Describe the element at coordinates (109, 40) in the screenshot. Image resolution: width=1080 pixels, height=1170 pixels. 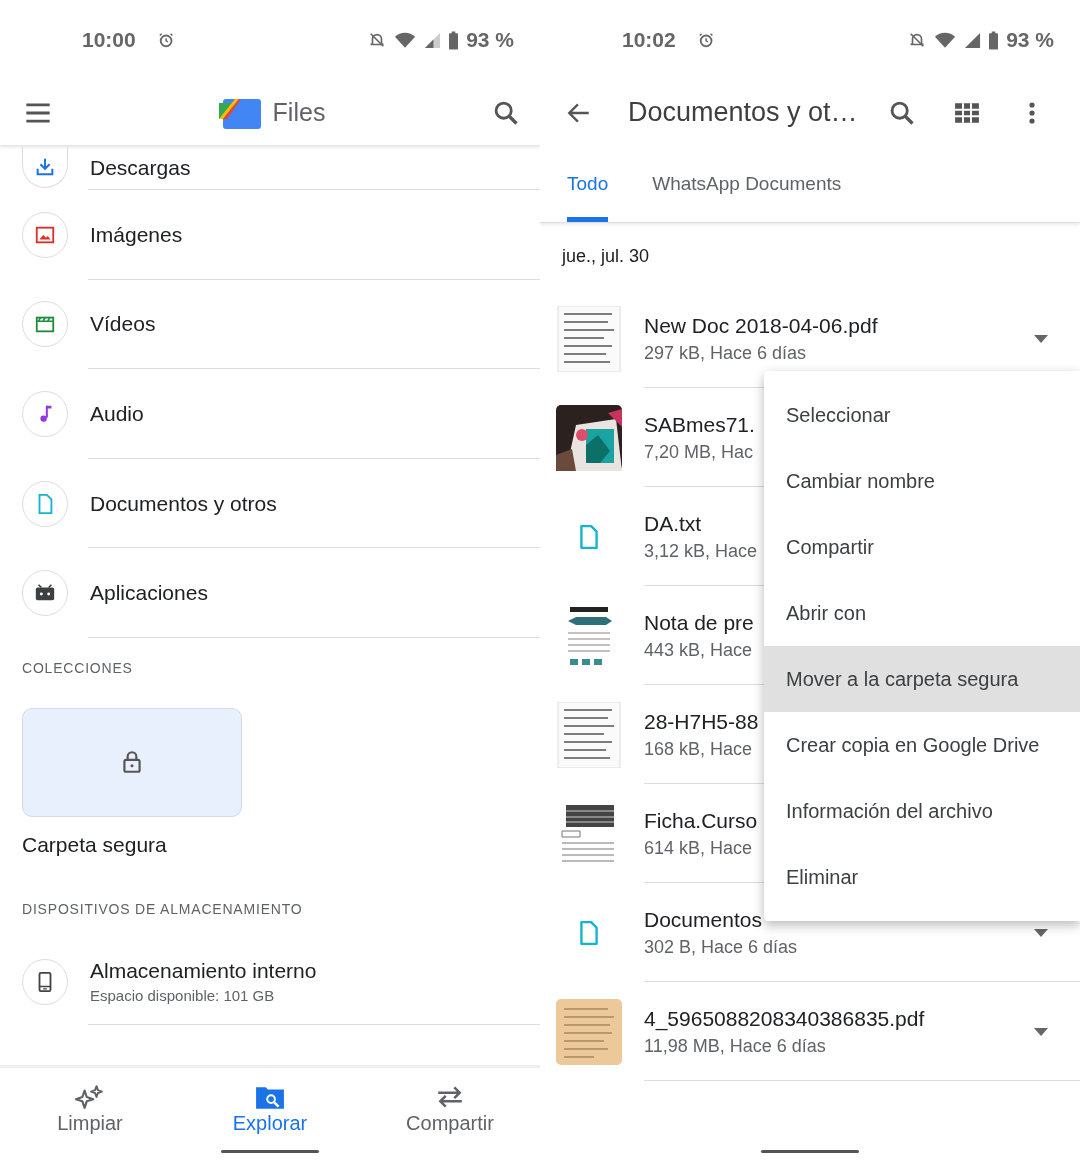
I see `status-time: 10:00` at that location.